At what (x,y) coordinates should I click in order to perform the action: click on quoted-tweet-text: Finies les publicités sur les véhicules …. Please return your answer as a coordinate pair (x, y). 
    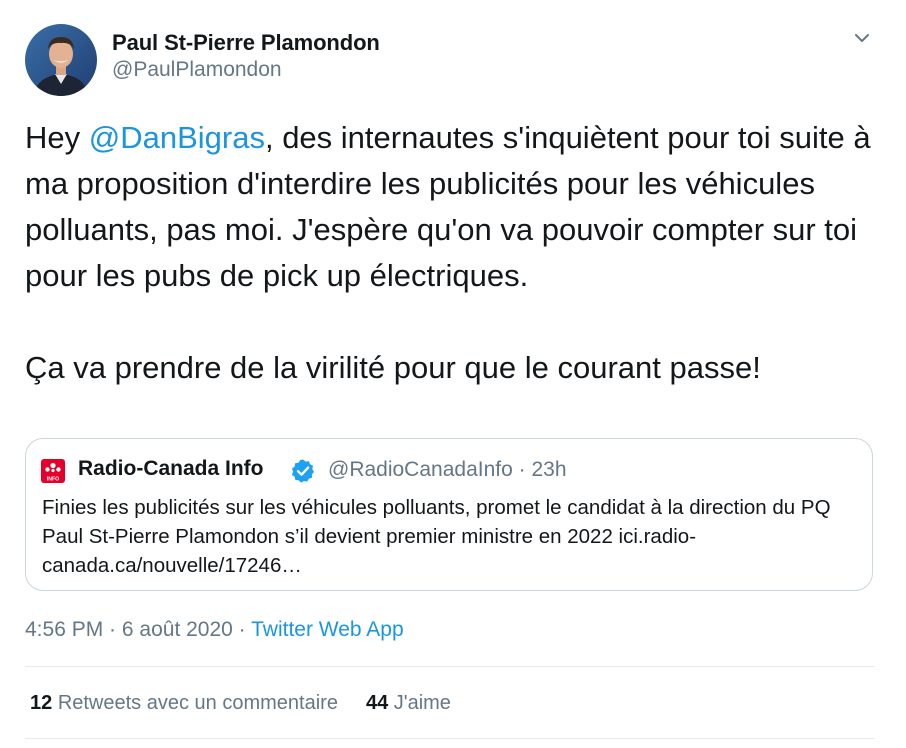
    Looking at the image, I should click on (436, 536).